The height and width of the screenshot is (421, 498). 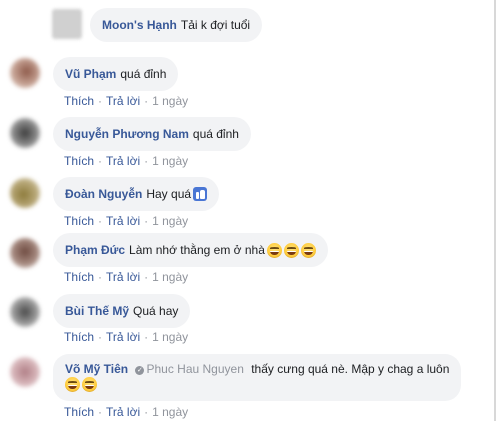 I want to click on comment-bubble: Vũ Phạm quá đỉnh, so click(x=116, y=74).